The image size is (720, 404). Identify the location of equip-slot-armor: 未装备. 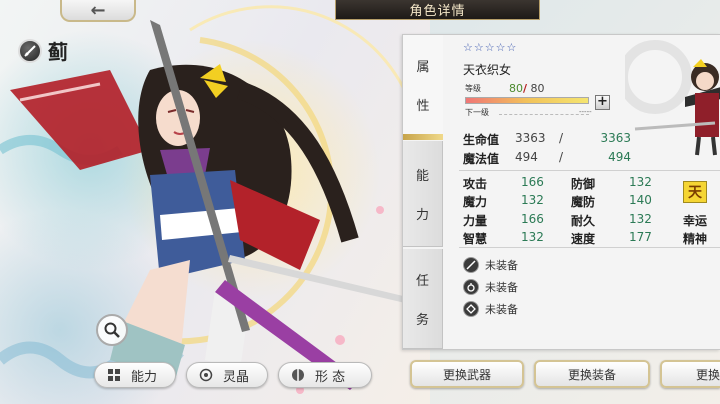
(490, 309).